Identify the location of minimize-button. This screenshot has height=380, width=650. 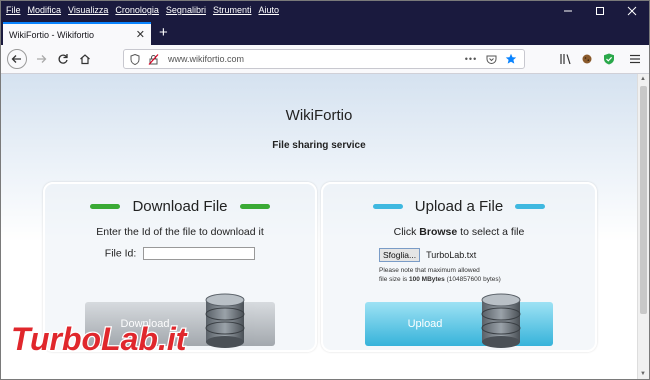
(568, 11).